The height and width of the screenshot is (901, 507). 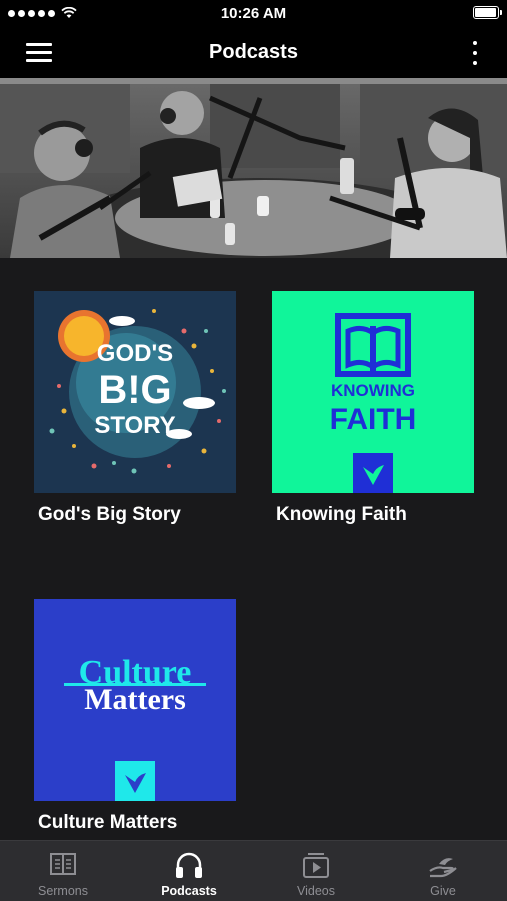 I want to click on headphones-icon, so click(x=189, y=865).